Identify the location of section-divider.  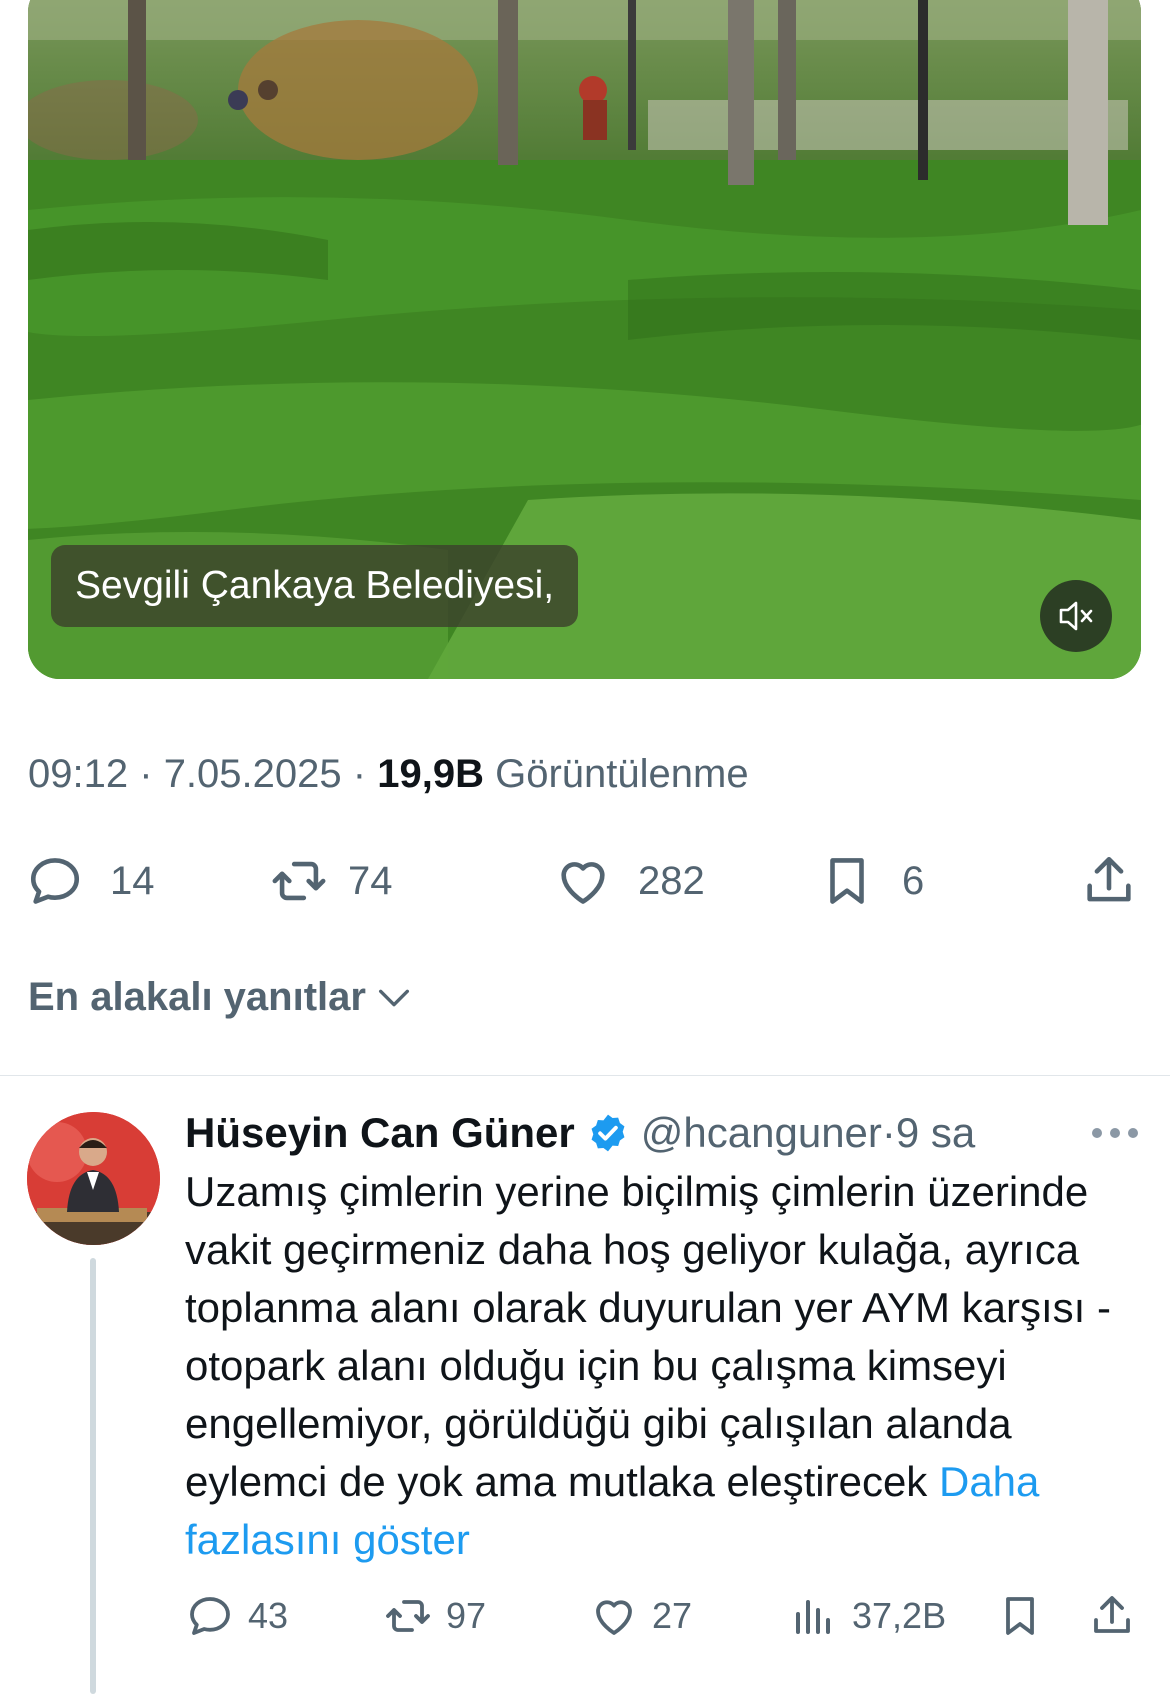
(585, 1075).